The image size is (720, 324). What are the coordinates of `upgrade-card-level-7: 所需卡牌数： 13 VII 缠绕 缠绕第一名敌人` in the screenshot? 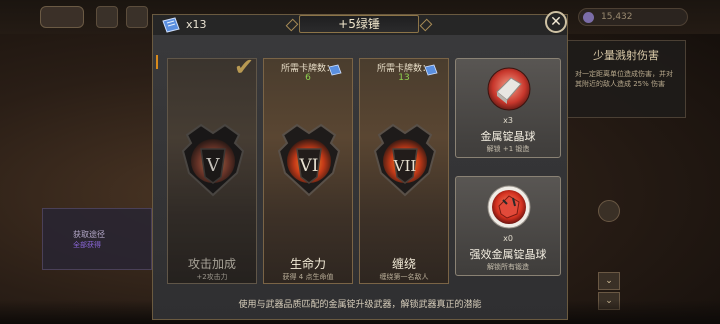 It's located at (404, 171).